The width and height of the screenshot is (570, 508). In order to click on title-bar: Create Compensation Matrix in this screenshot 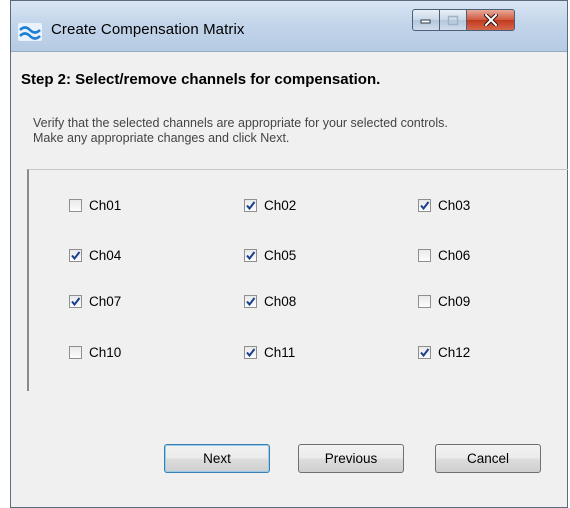, I will do `click(289, 26)`.